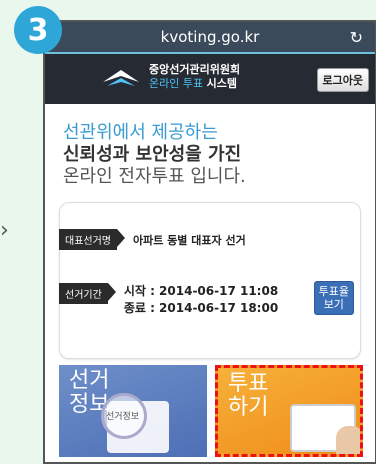  What do you see at coordinates (221, 83) in the screenshot?
I see `system-name-suffix: 시스템` at bounding box center [221, 83].